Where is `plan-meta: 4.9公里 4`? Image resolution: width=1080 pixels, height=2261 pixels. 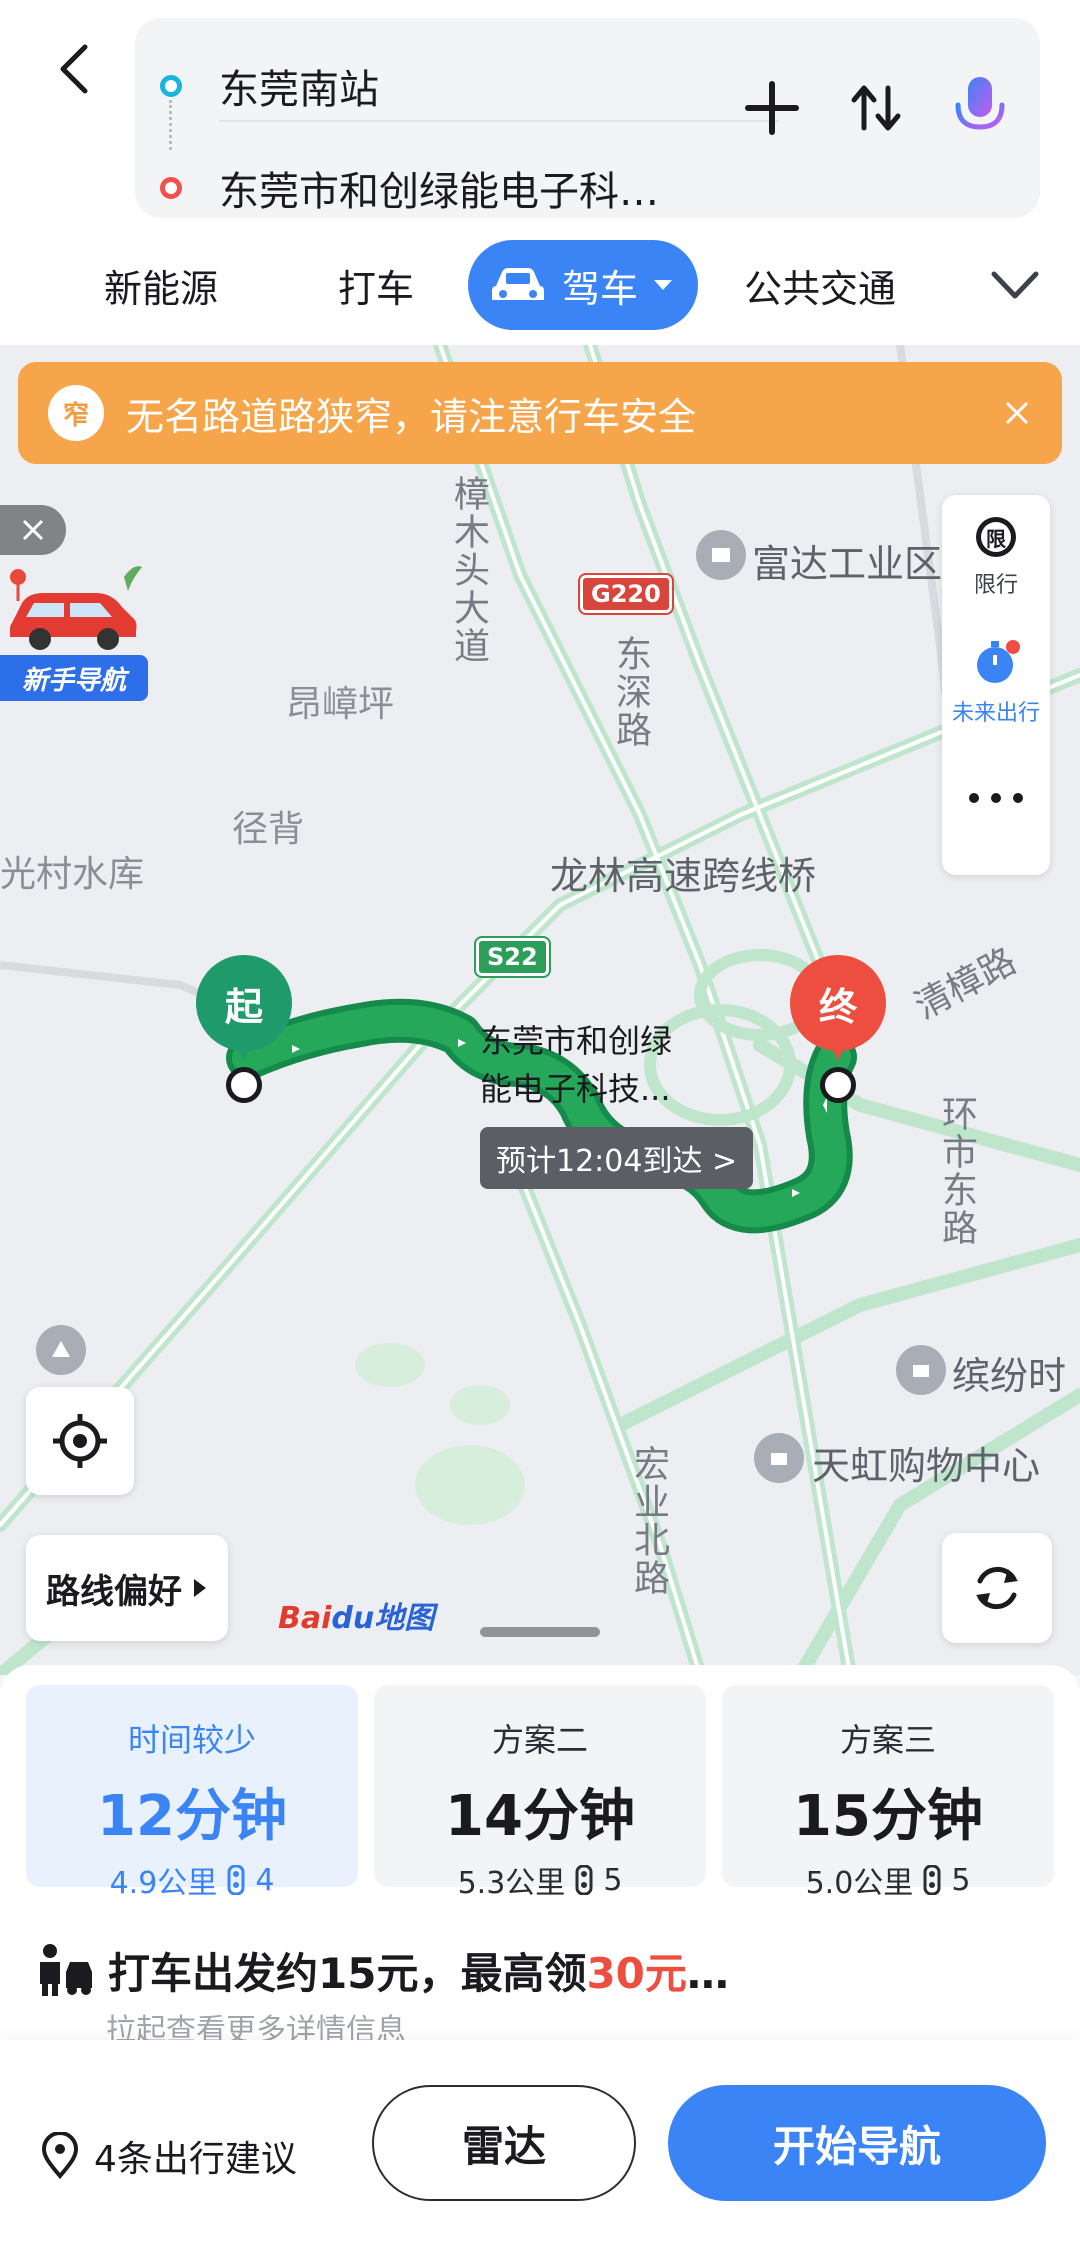
plan-meta: 4.9公里 4 is located at coordinates (192, 1880).